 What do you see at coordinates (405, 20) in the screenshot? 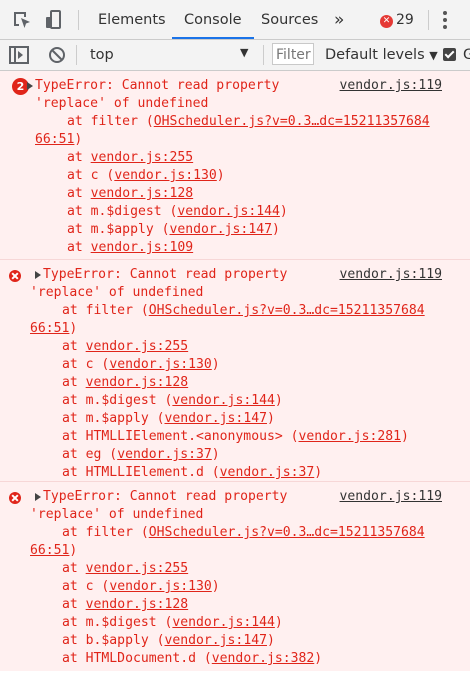
I see `error-count: 29` at bounding box center [405, 20].